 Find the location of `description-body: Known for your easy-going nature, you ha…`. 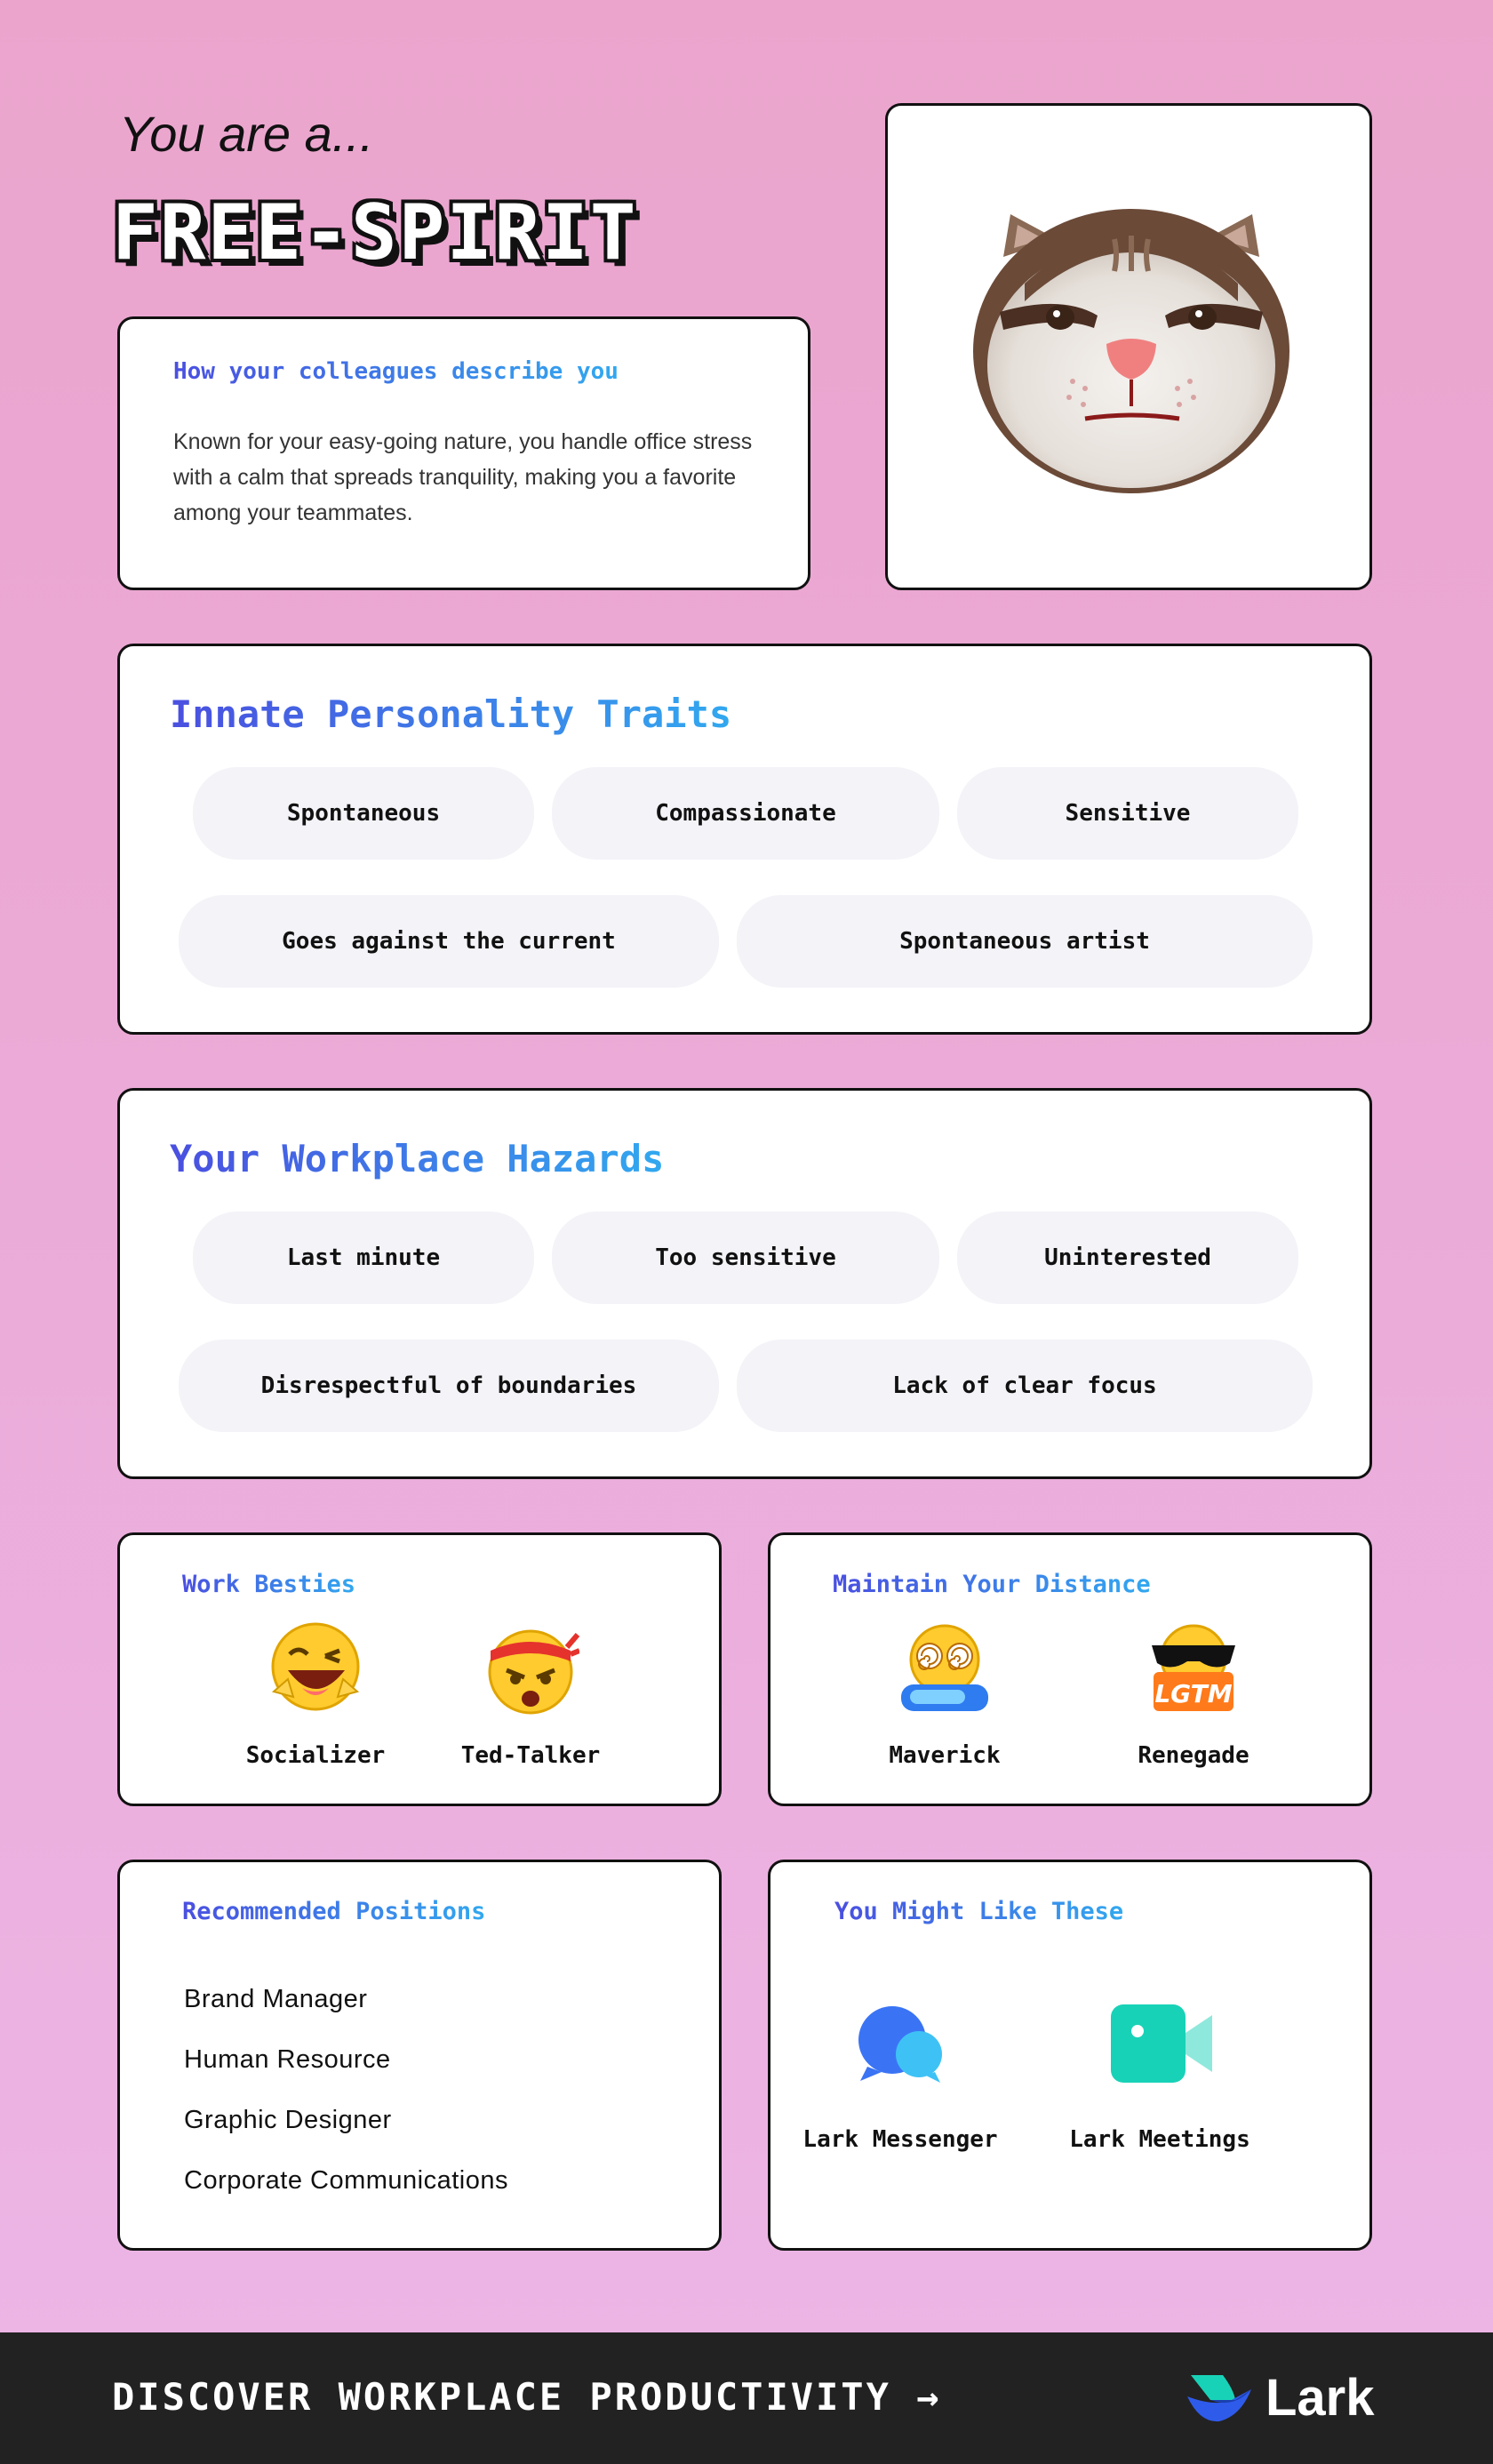

description-body: Known for your easy-going nature, you ha… is located at coordinates (463, 477).